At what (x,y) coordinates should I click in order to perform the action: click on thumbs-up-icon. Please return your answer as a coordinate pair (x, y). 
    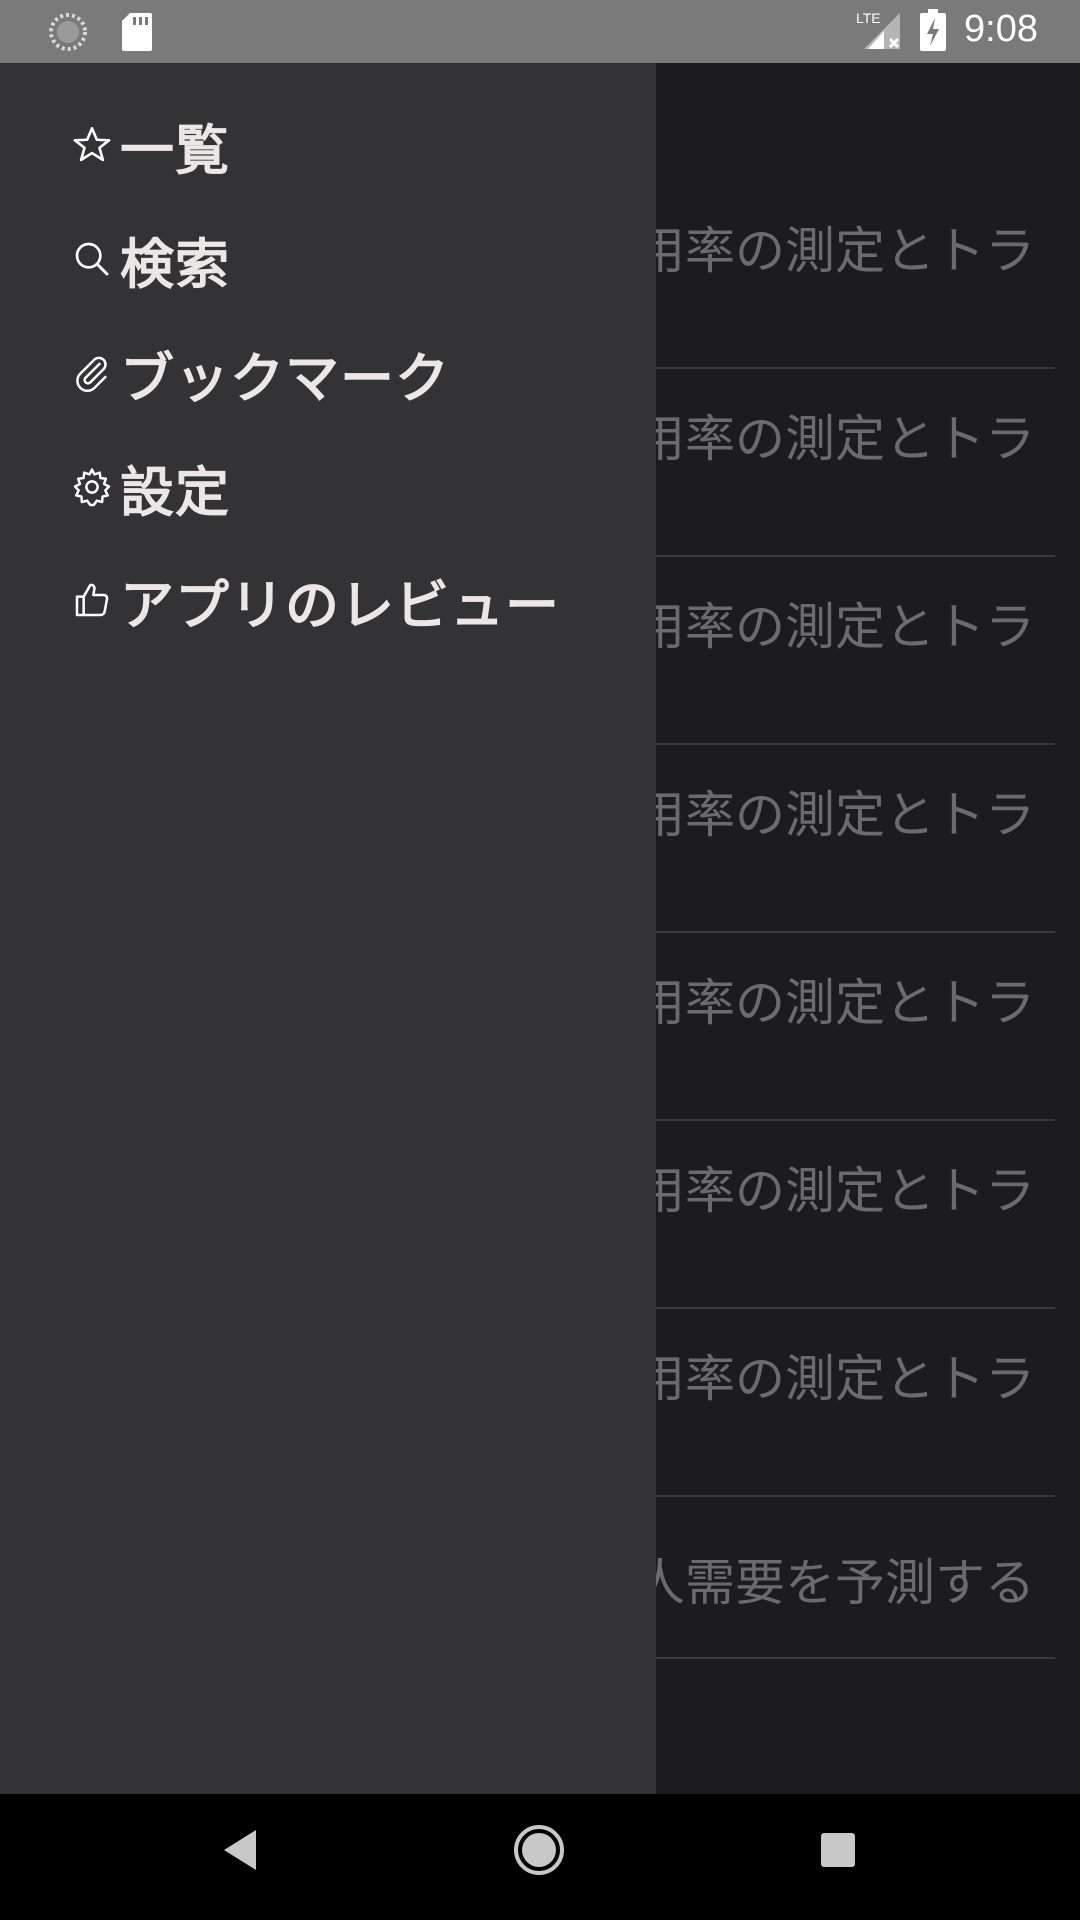
    Looking at the image, I should click on (92, 600).